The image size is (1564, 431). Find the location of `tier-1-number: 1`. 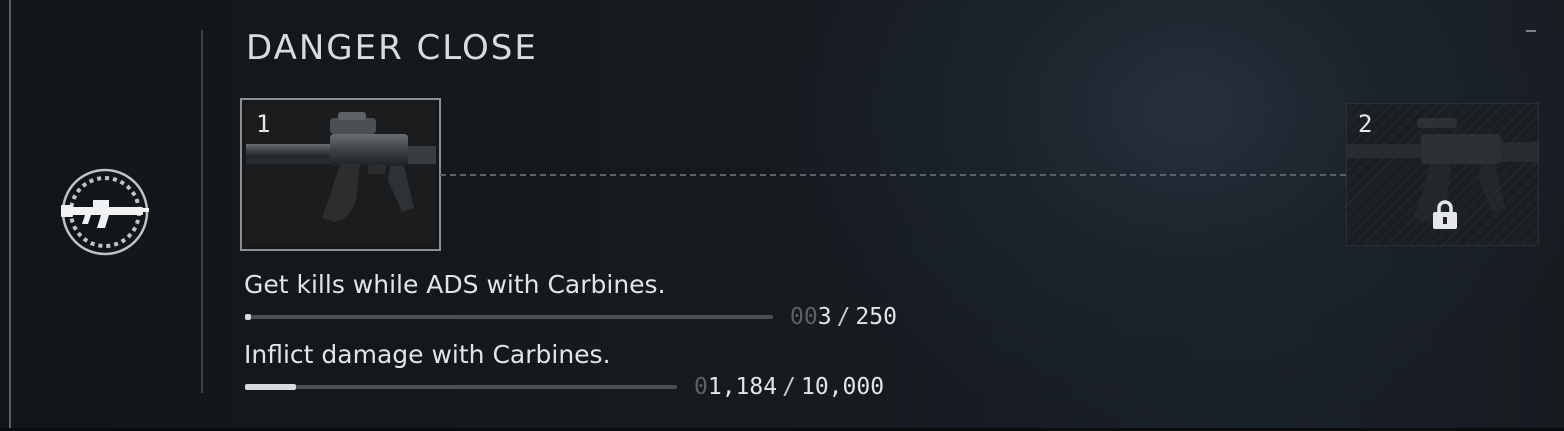

tier-1-number: 1 is located at coordinates (263, 124).